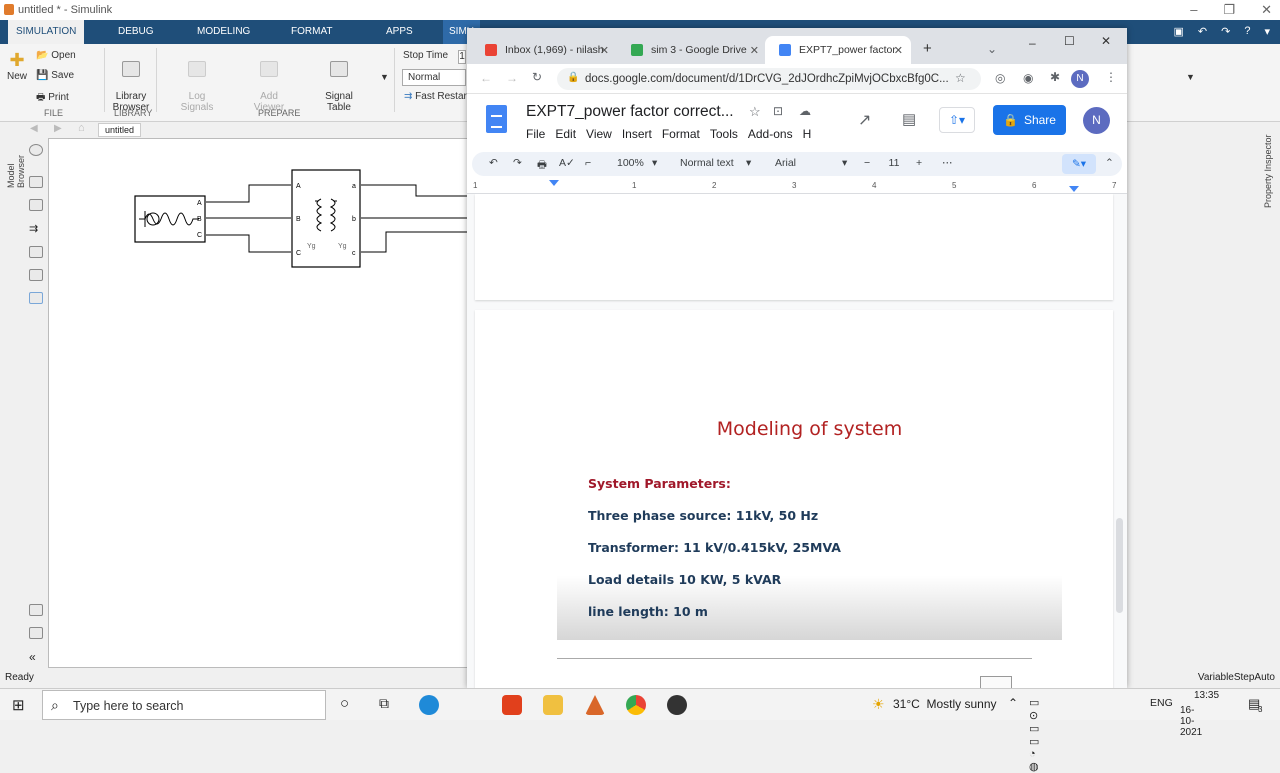 This screenshot has width=1280, height=773. Describe the element at coordinates (785, 163) in the screenshot. I see `font-select: Arial` at that location.